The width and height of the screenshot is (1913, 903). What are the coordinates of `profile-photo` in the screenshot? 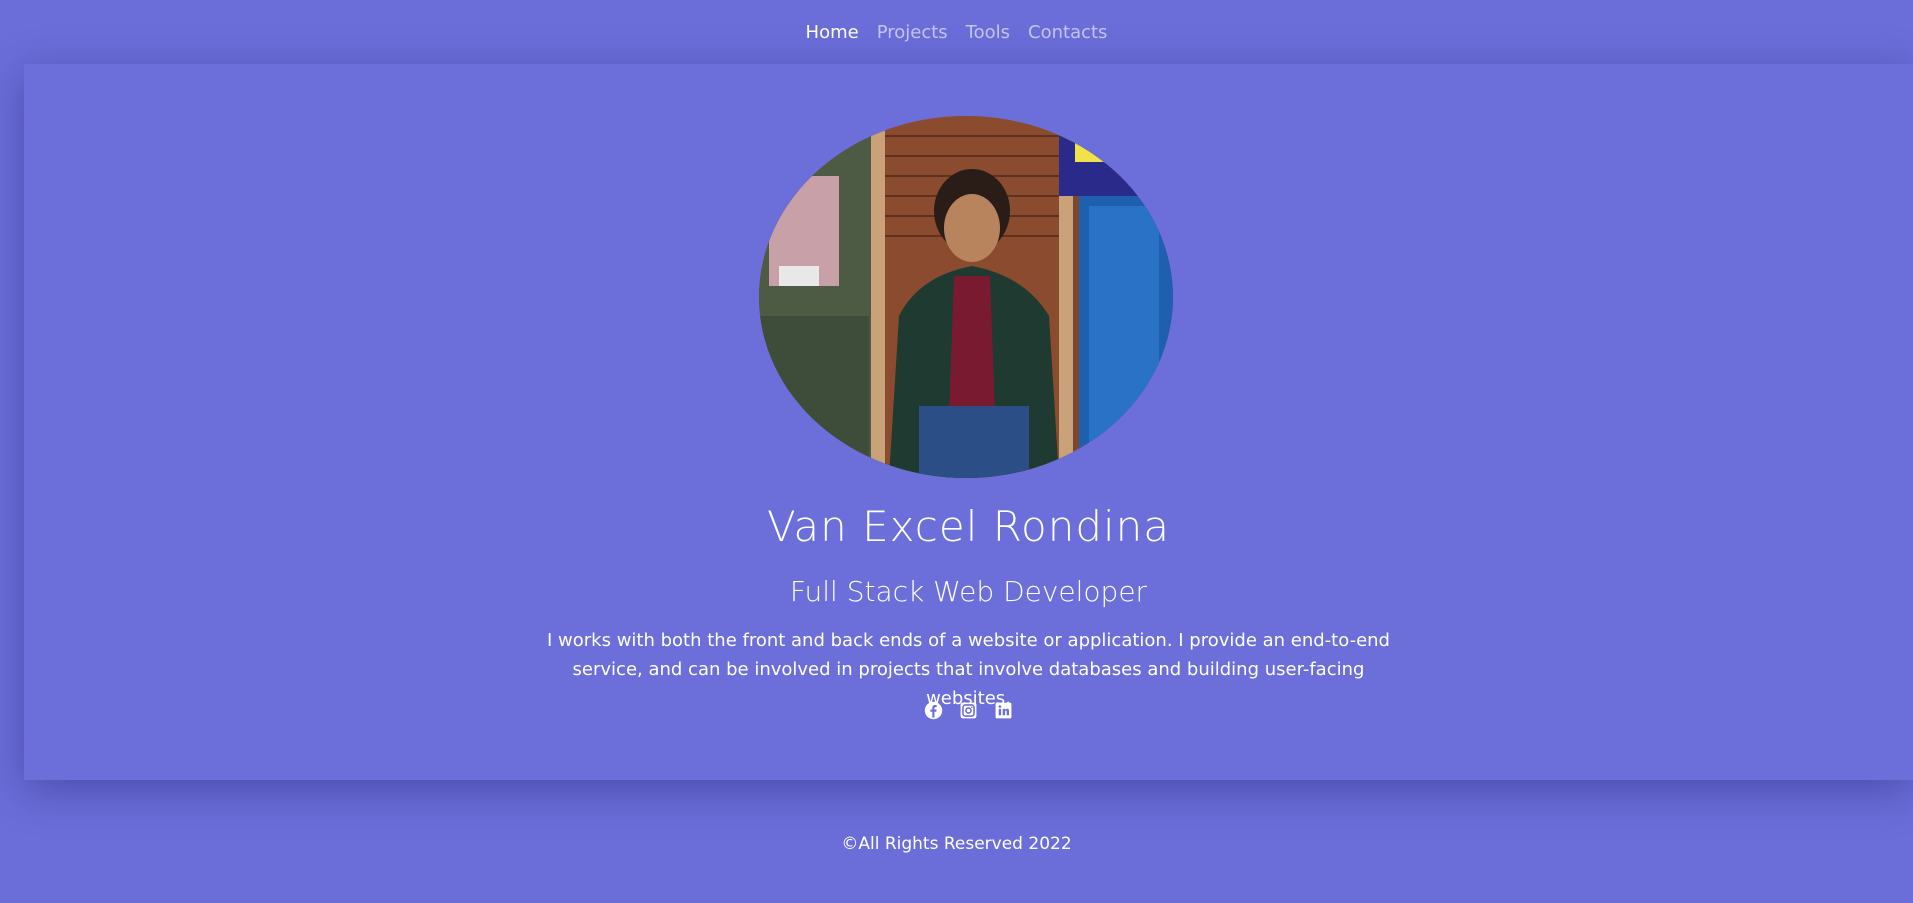 It's located at (966, 297).